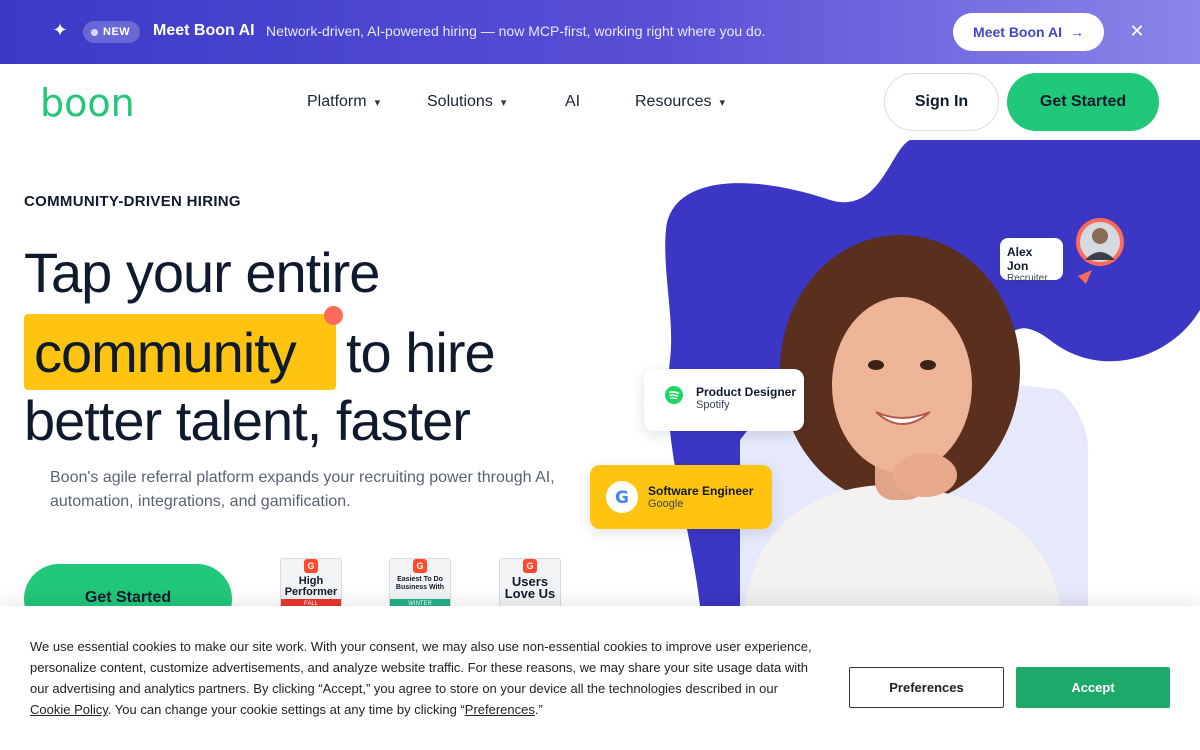  I want to click on meet-boon-ai-button: Meet Boon AI →, so click(1028, 32).